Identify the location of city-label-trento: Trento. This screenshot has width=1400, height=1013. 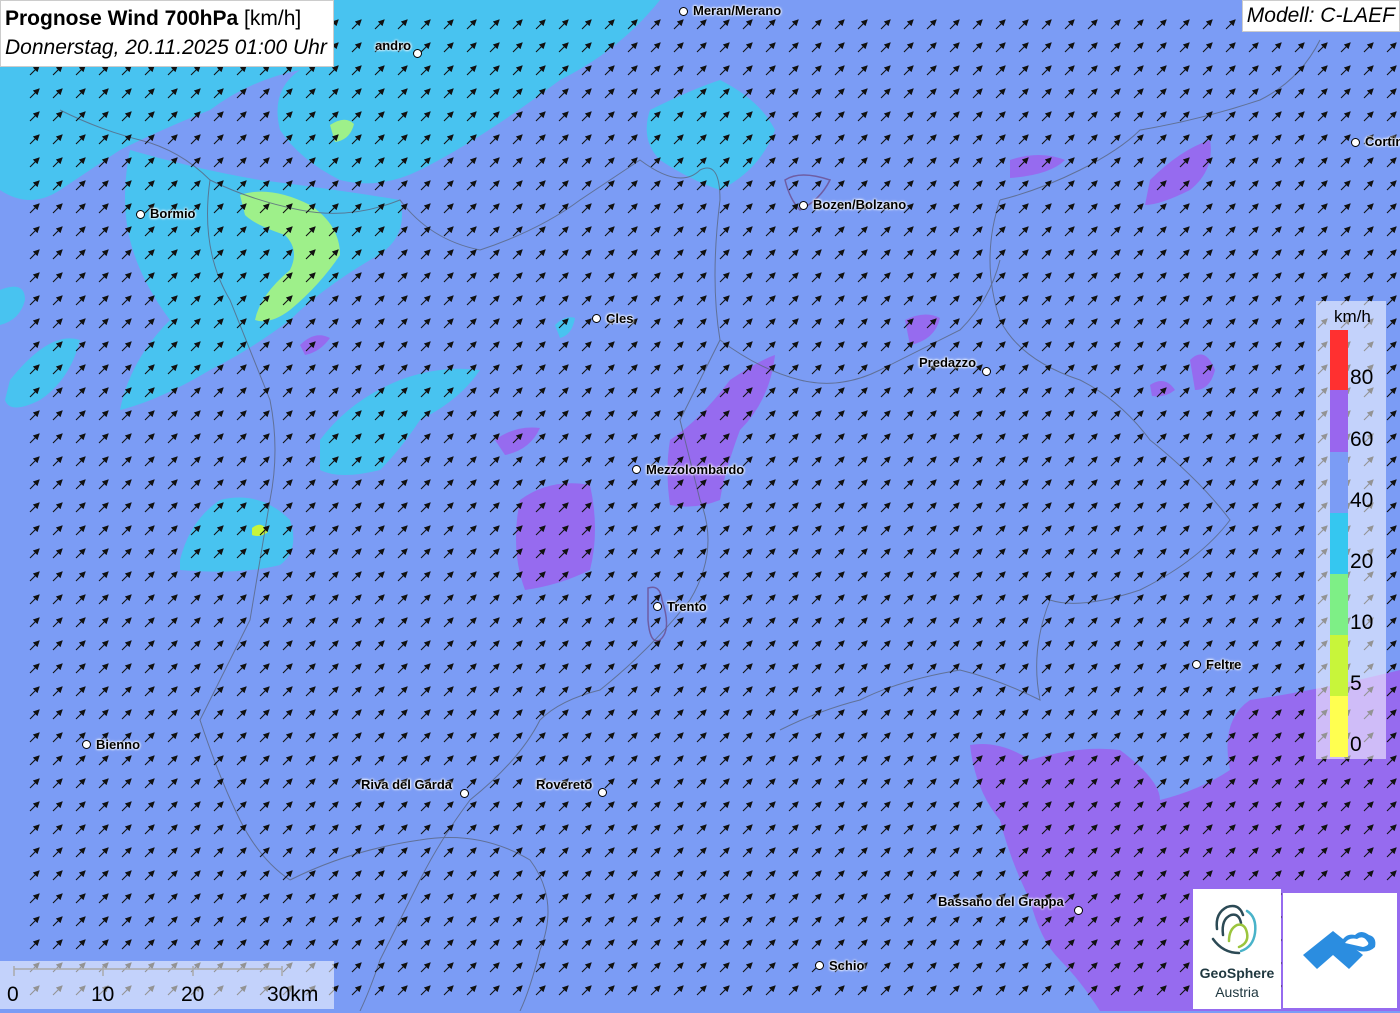
(687, 606).